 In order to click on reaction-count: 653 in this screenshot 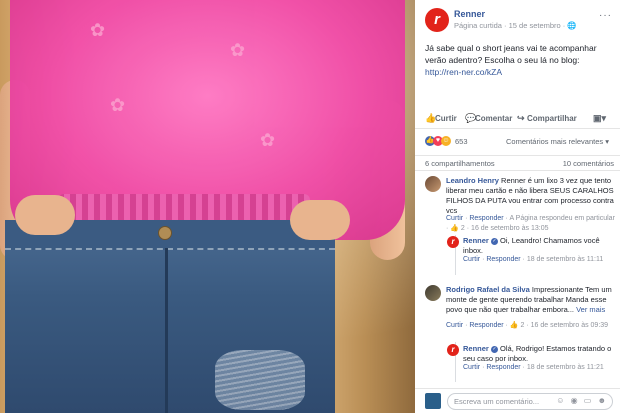, I will do `click(461, 141)`.